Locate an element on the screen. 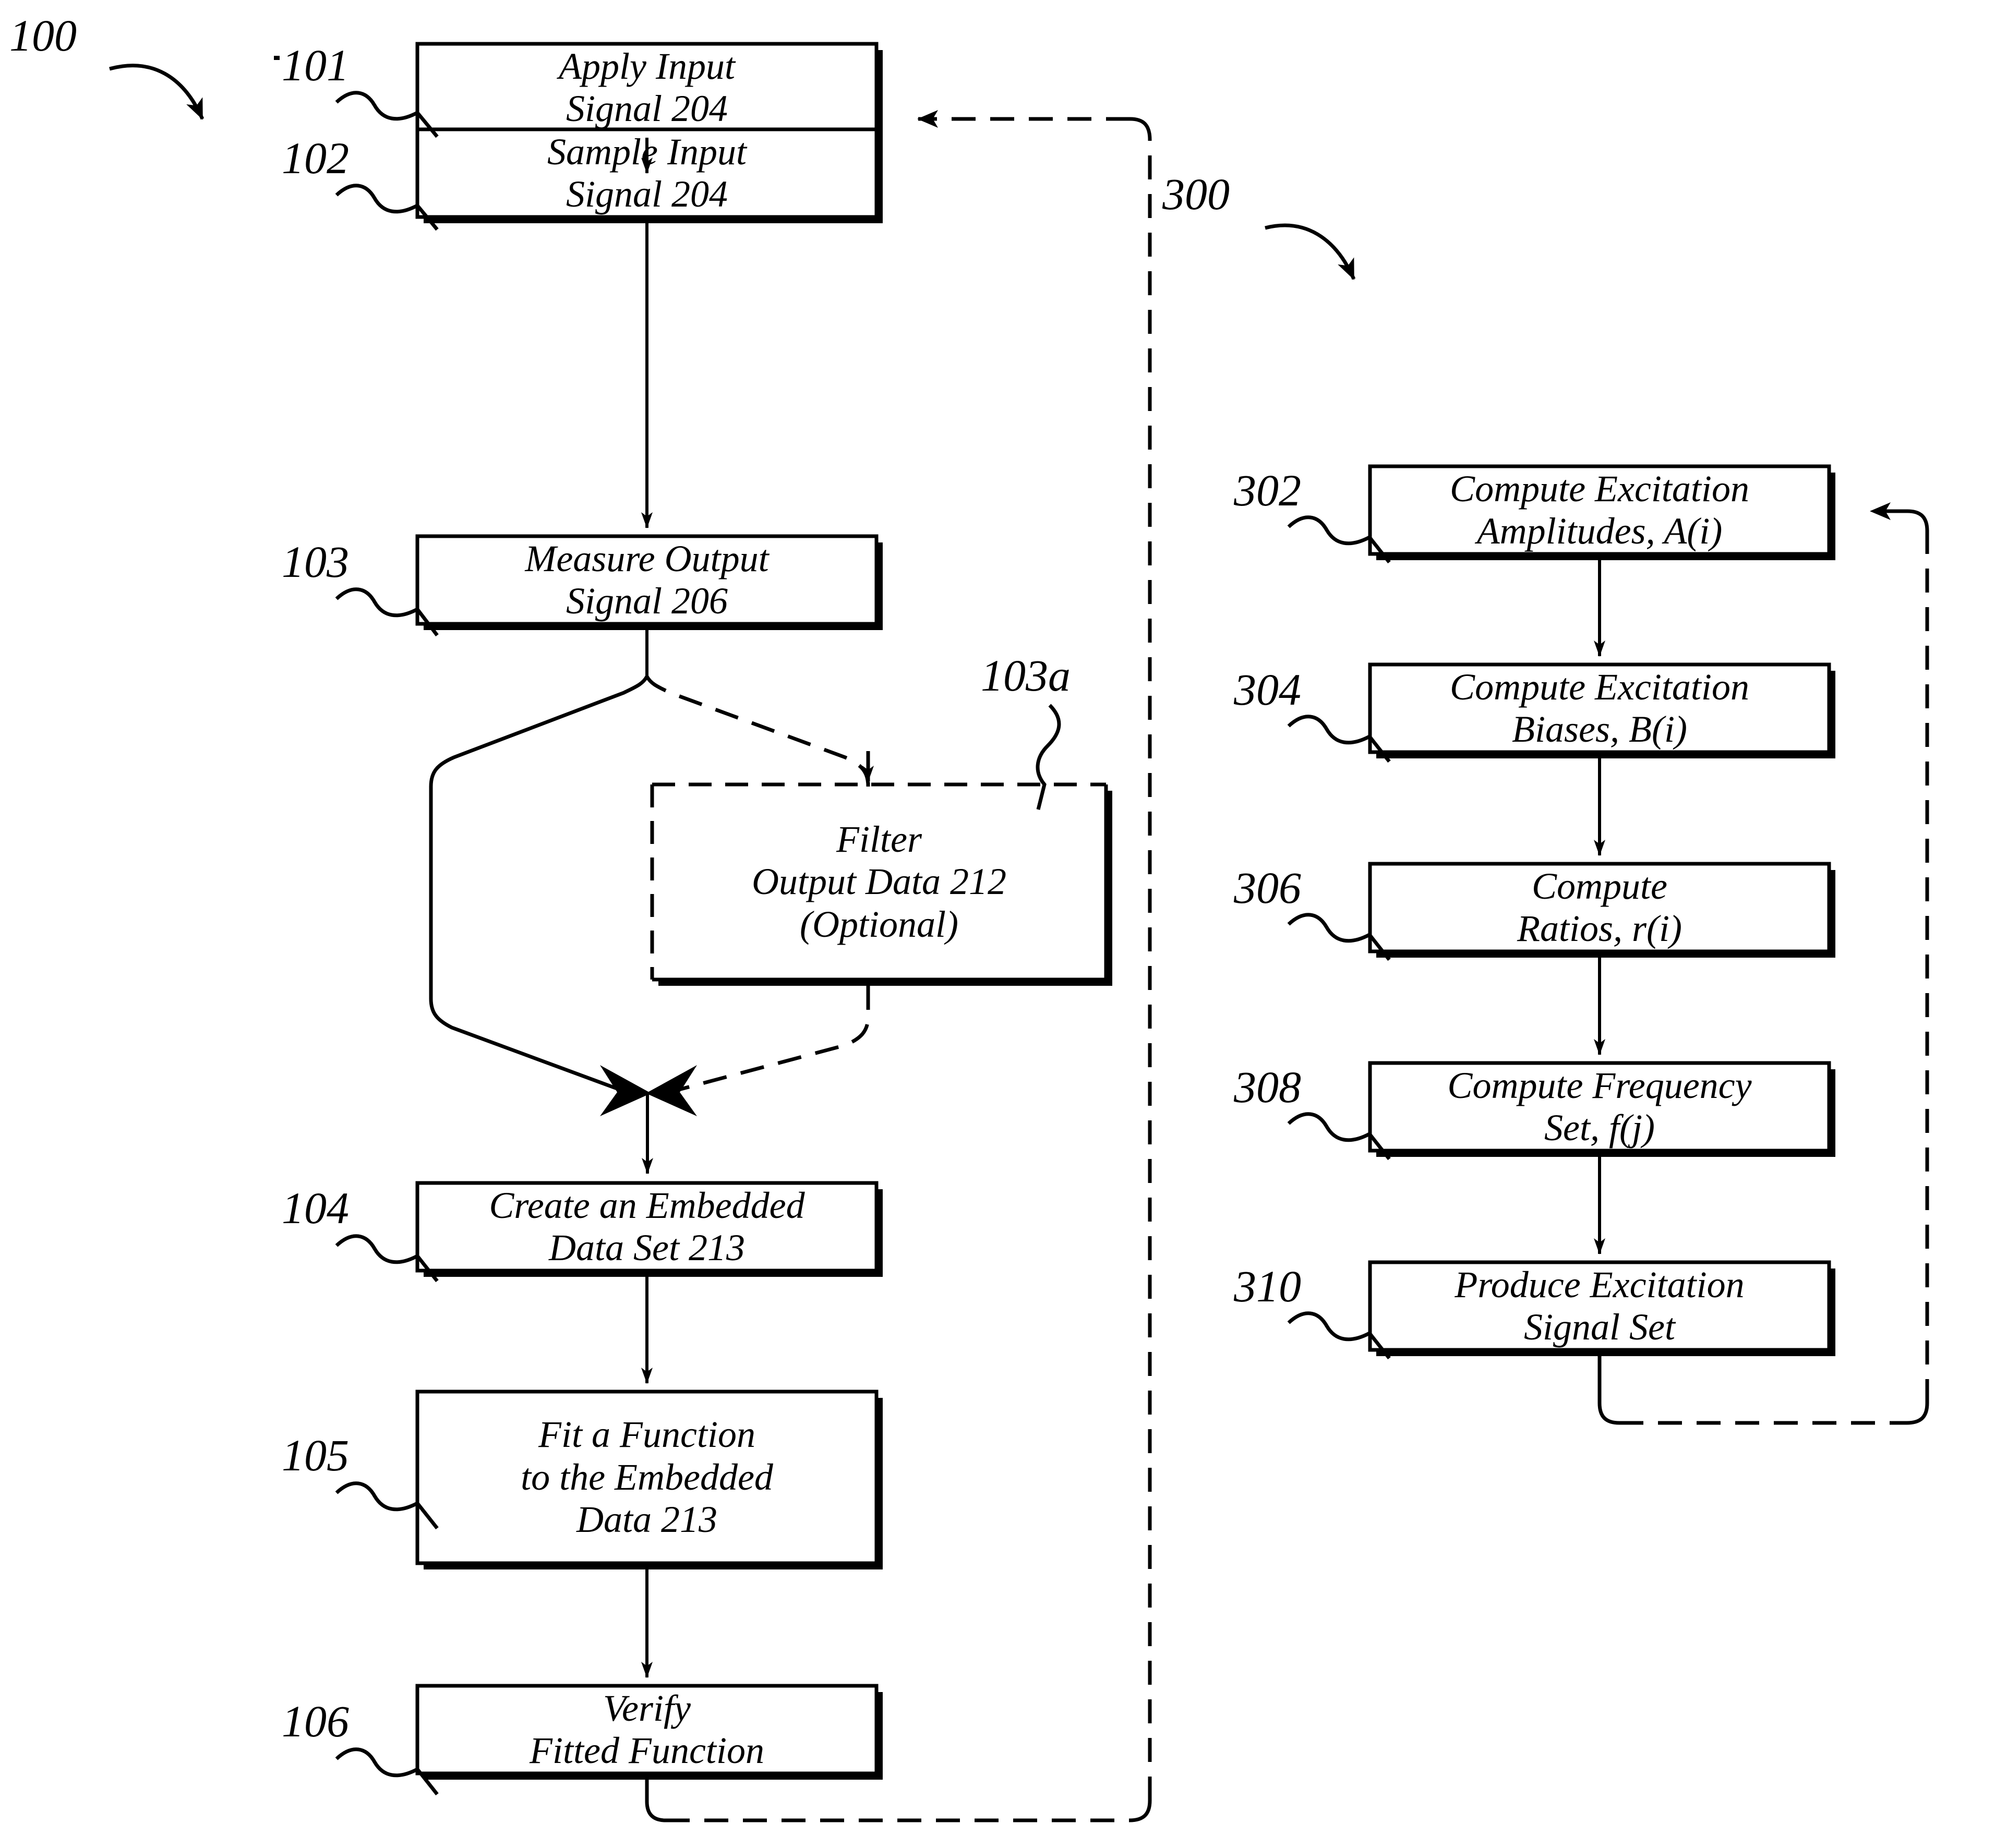 Image resolution: width=1995 pixels, height=1848 pixels. branch-bypass-left is located at coordinates (539, 884).